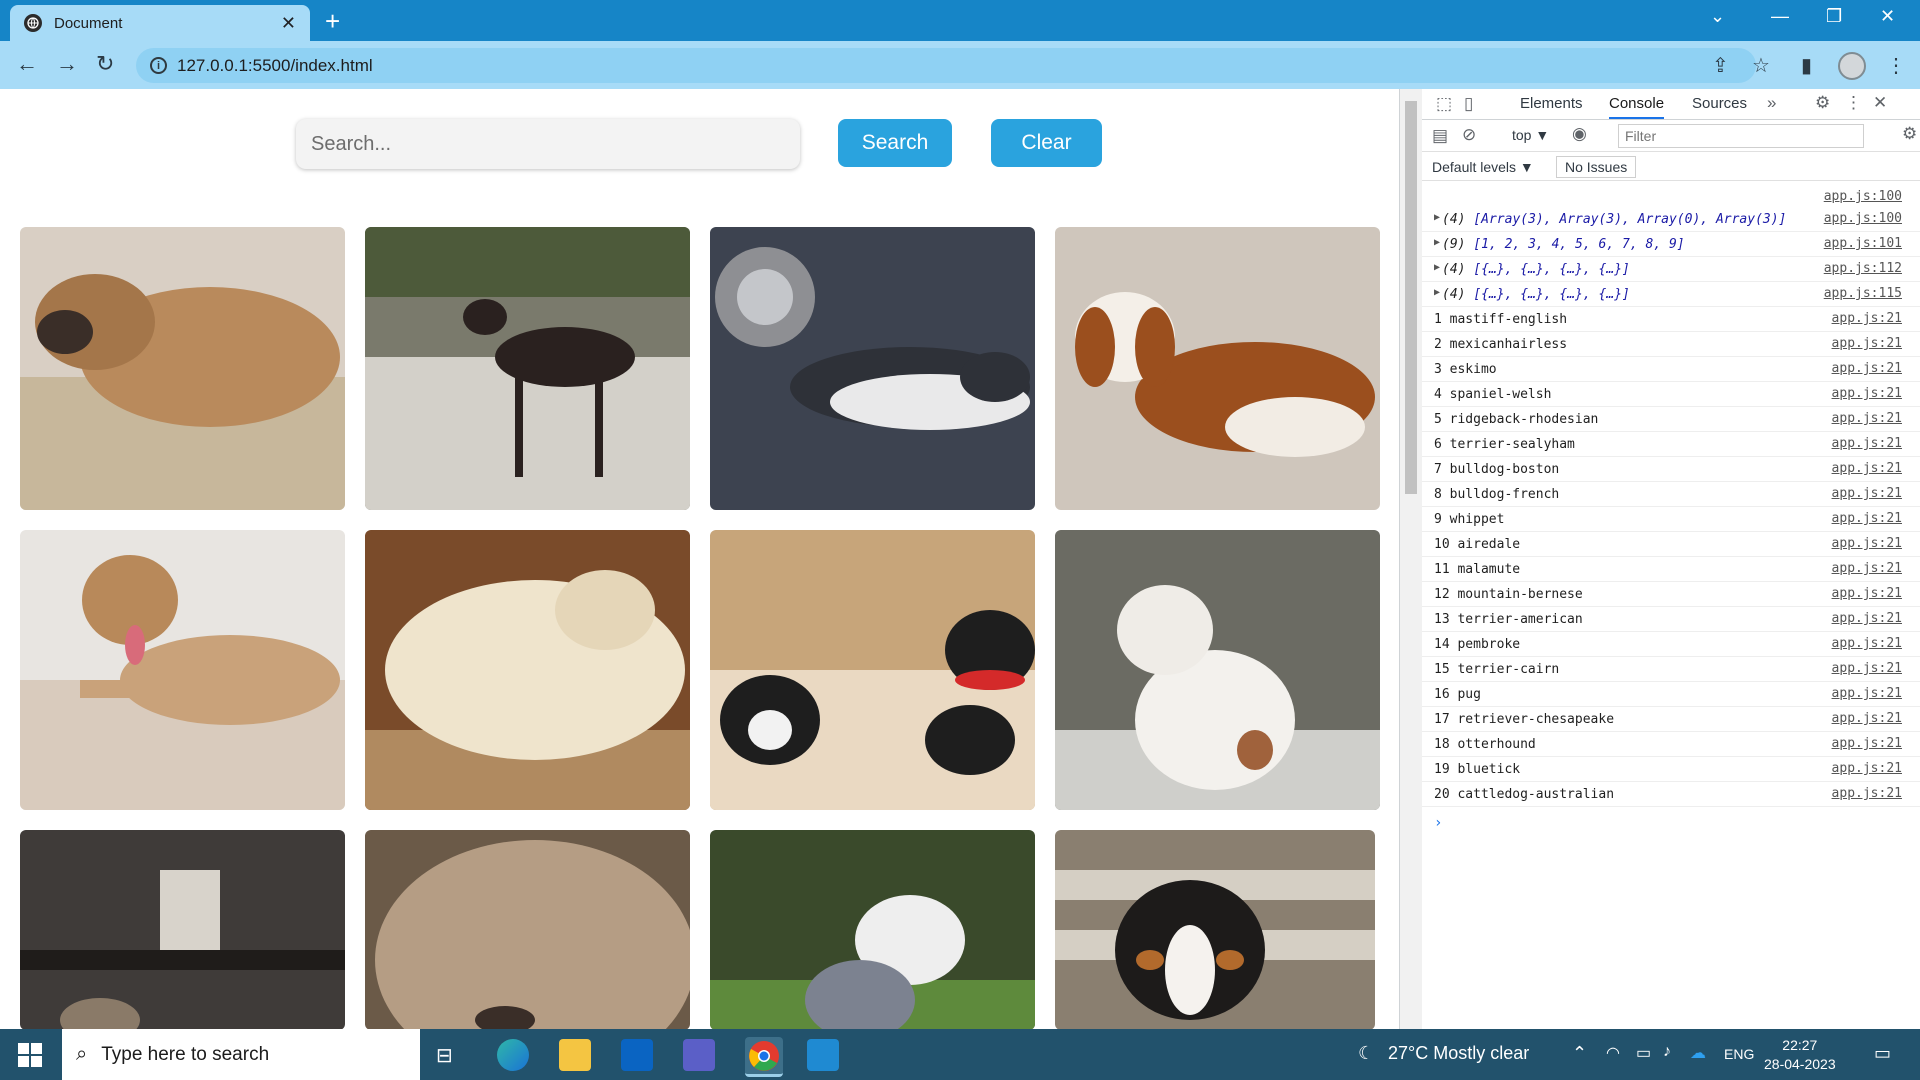 Image resolution: width=1920 pixels, height=1080 pixels. I want to click on console-log-row: 13 terrier-american app.js:21, so click(1671, 619).